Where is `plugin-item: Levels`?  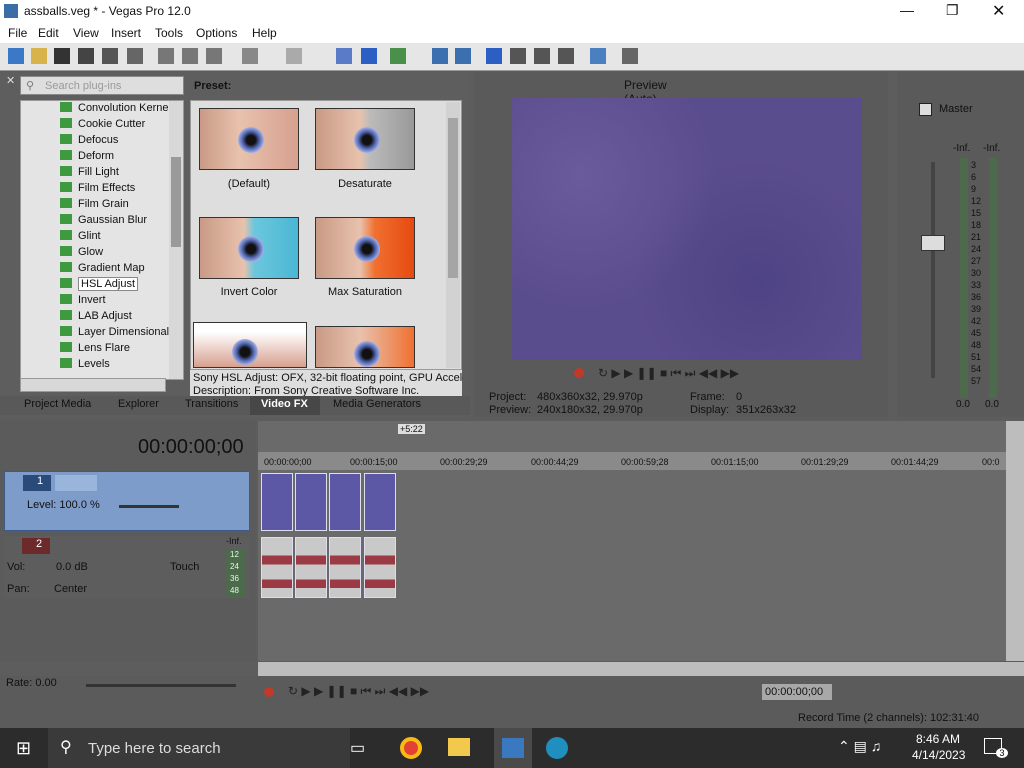
plugin-item: Levels is located at coordinates (120, 366).